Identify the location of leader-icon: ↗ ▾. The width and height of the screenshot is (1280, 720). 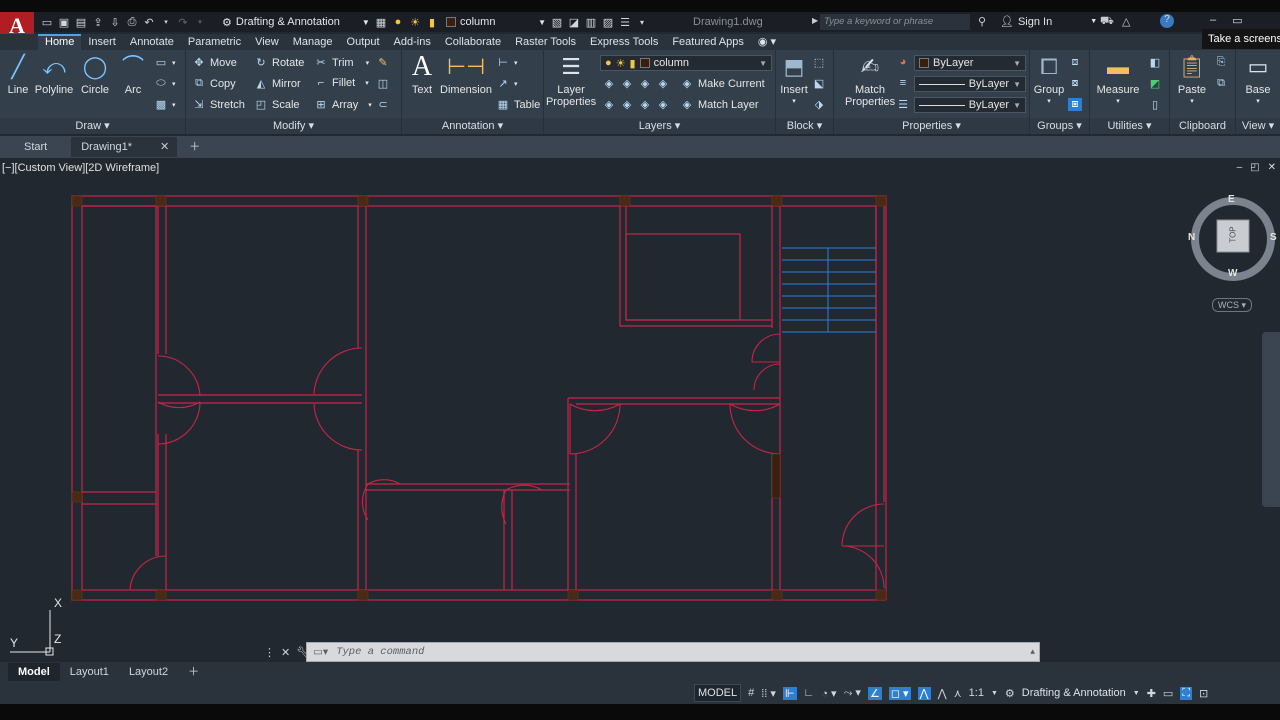
(506, 83).